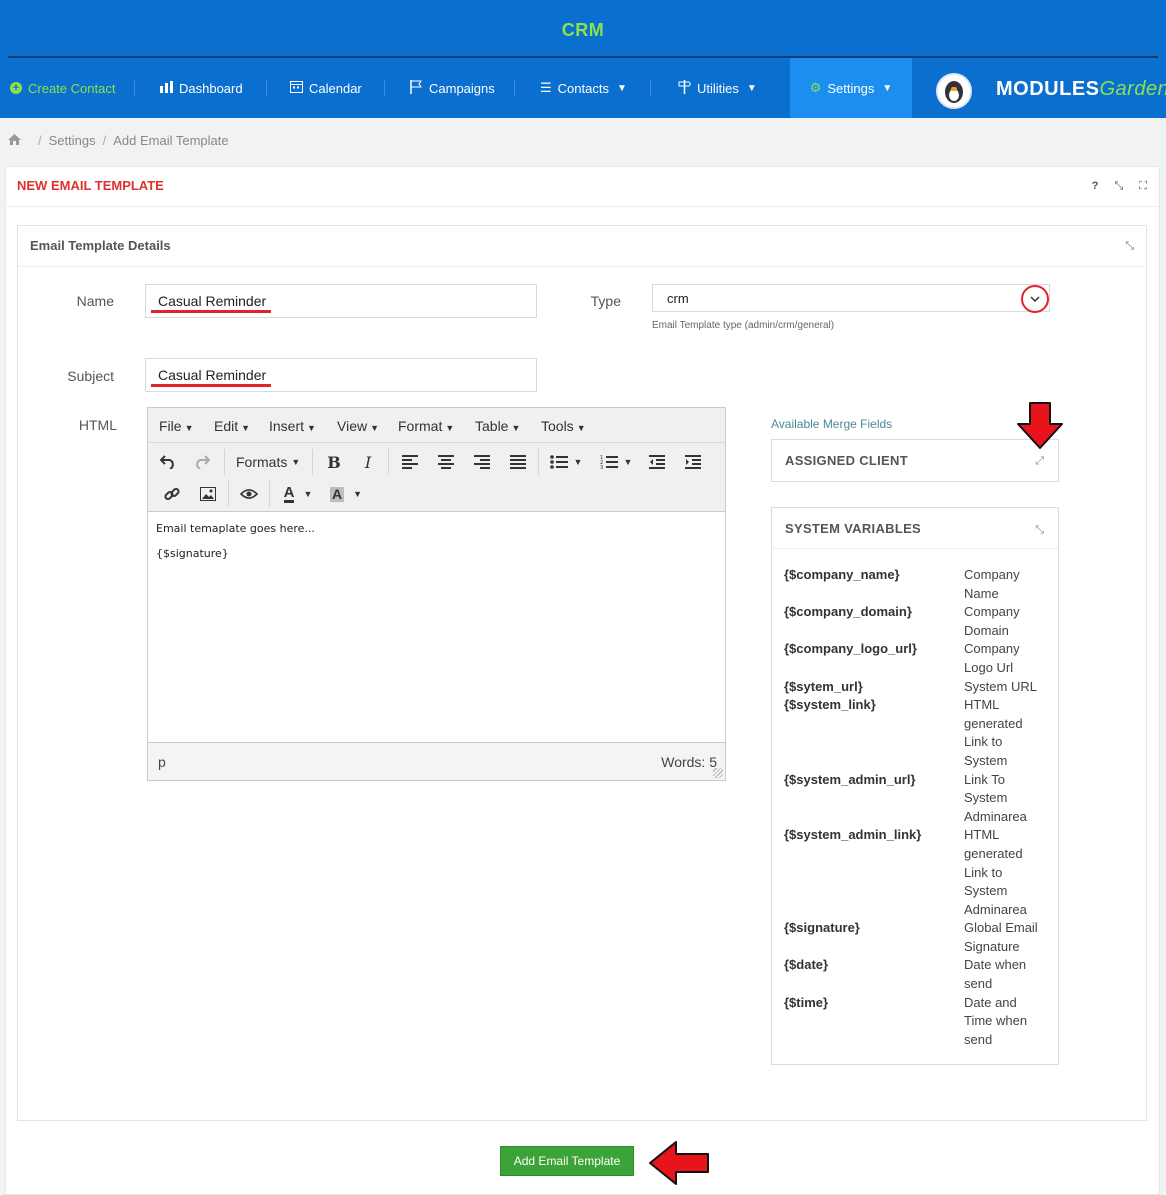 Image resolution: width=1166 pixels, height=1195 pixels. What do you see at coordinates (685, 88) in the screenshot?
I see `signpost-icon` at bounding box center [685, 88].